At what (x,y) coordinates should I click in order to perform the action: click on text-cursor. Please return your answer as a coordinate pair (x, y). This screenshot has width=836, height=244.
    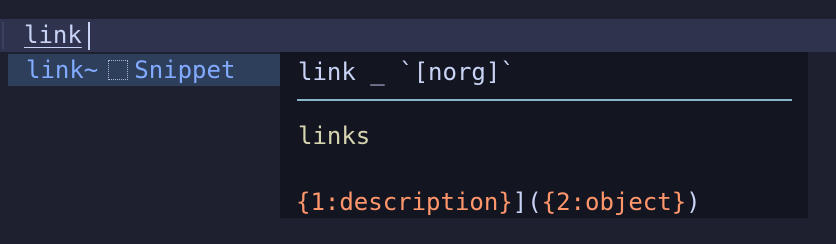
    Looking at the image, I should click on (89, 36).